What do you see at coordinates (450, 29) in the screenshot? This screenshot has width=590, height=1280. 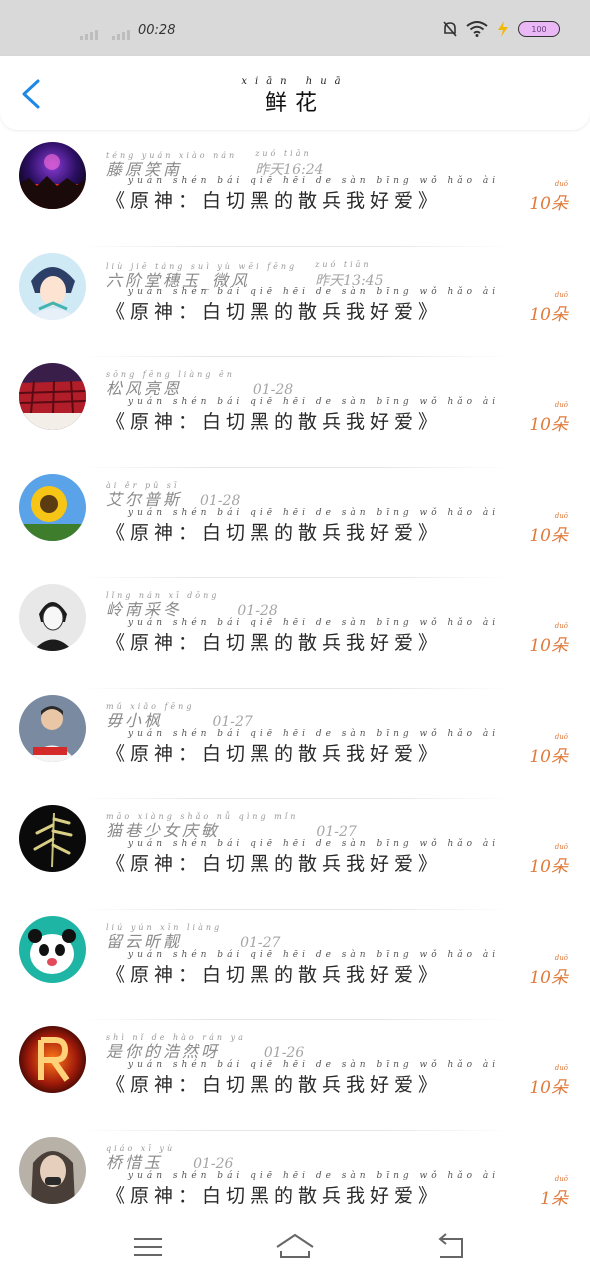 I see `mute-bell-icon` at bounding box center [450, 29].